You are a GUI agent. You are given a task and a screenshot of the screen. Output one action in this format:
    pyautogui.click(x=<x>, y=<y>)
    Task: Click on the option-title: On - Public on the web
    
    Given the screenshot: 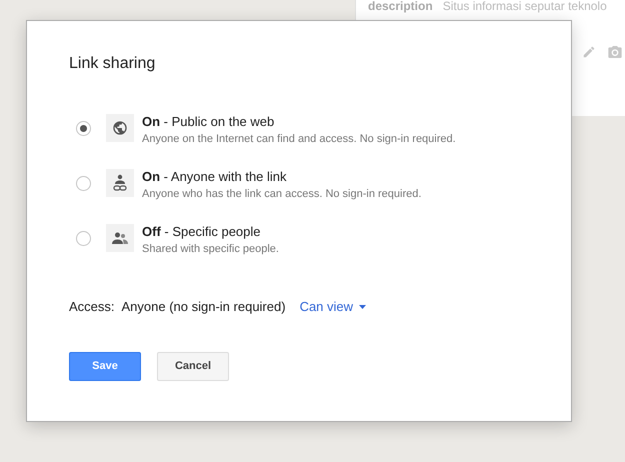 What is the action you would take?
    pyautogui.click(x=209, y=122)
    